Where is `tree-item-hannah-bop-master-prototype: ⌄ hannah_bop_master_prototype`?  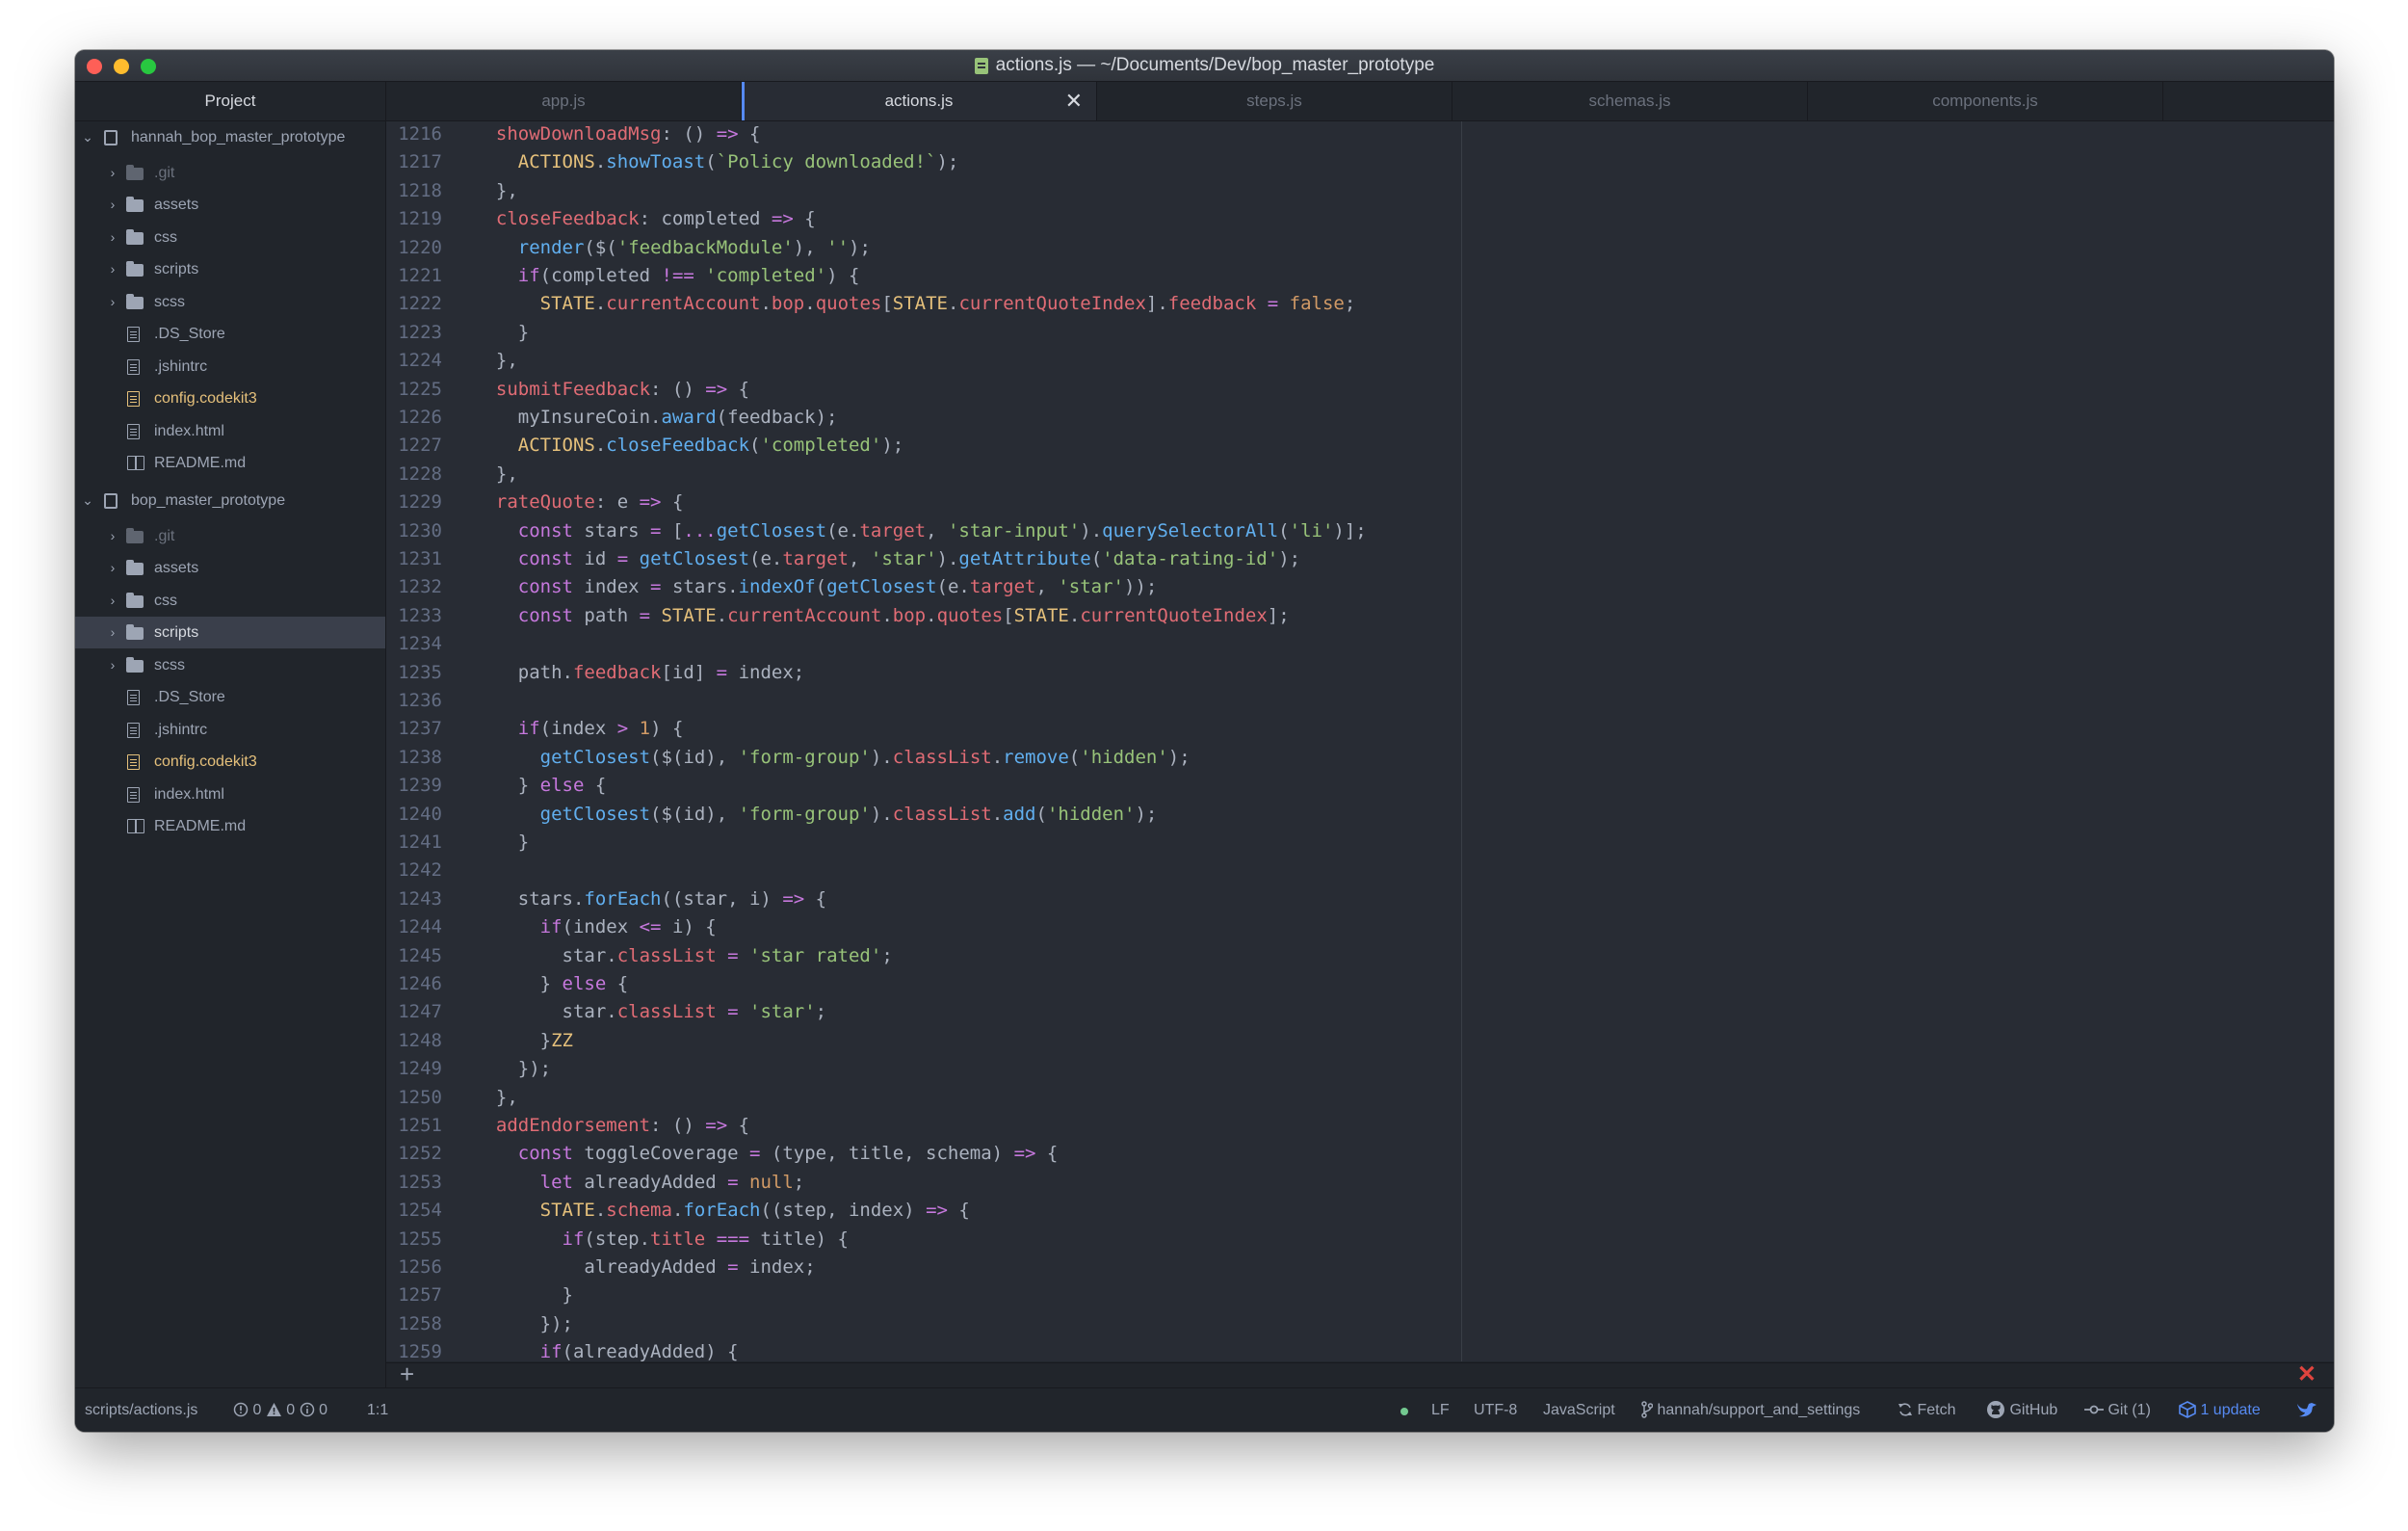 tree-item-hannah-bop-master-prototype: ⌄ hannah_bop_master_prototype is located at coordinates (230, 137).